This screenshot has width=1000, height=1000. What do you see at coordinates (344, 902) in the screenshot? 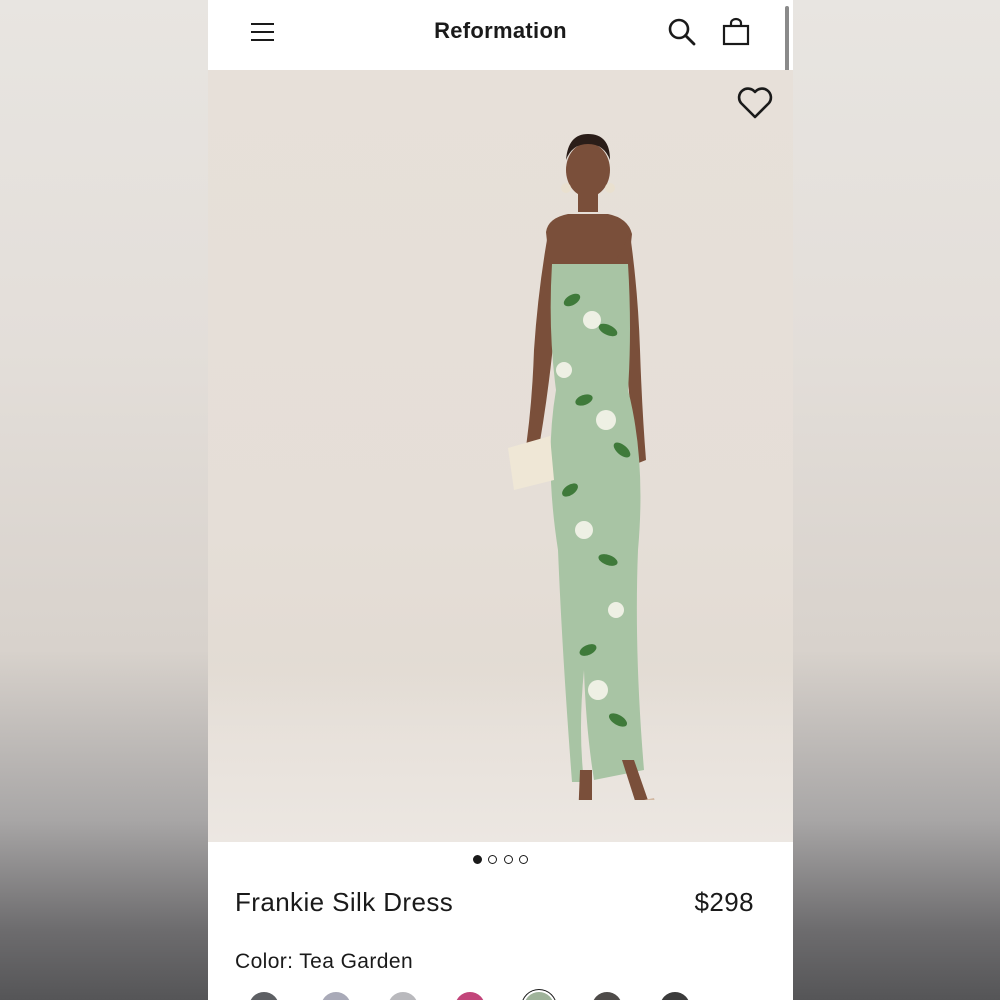
I see `product-name: Frankie Silk Dress` at bounding box center [344, 902].